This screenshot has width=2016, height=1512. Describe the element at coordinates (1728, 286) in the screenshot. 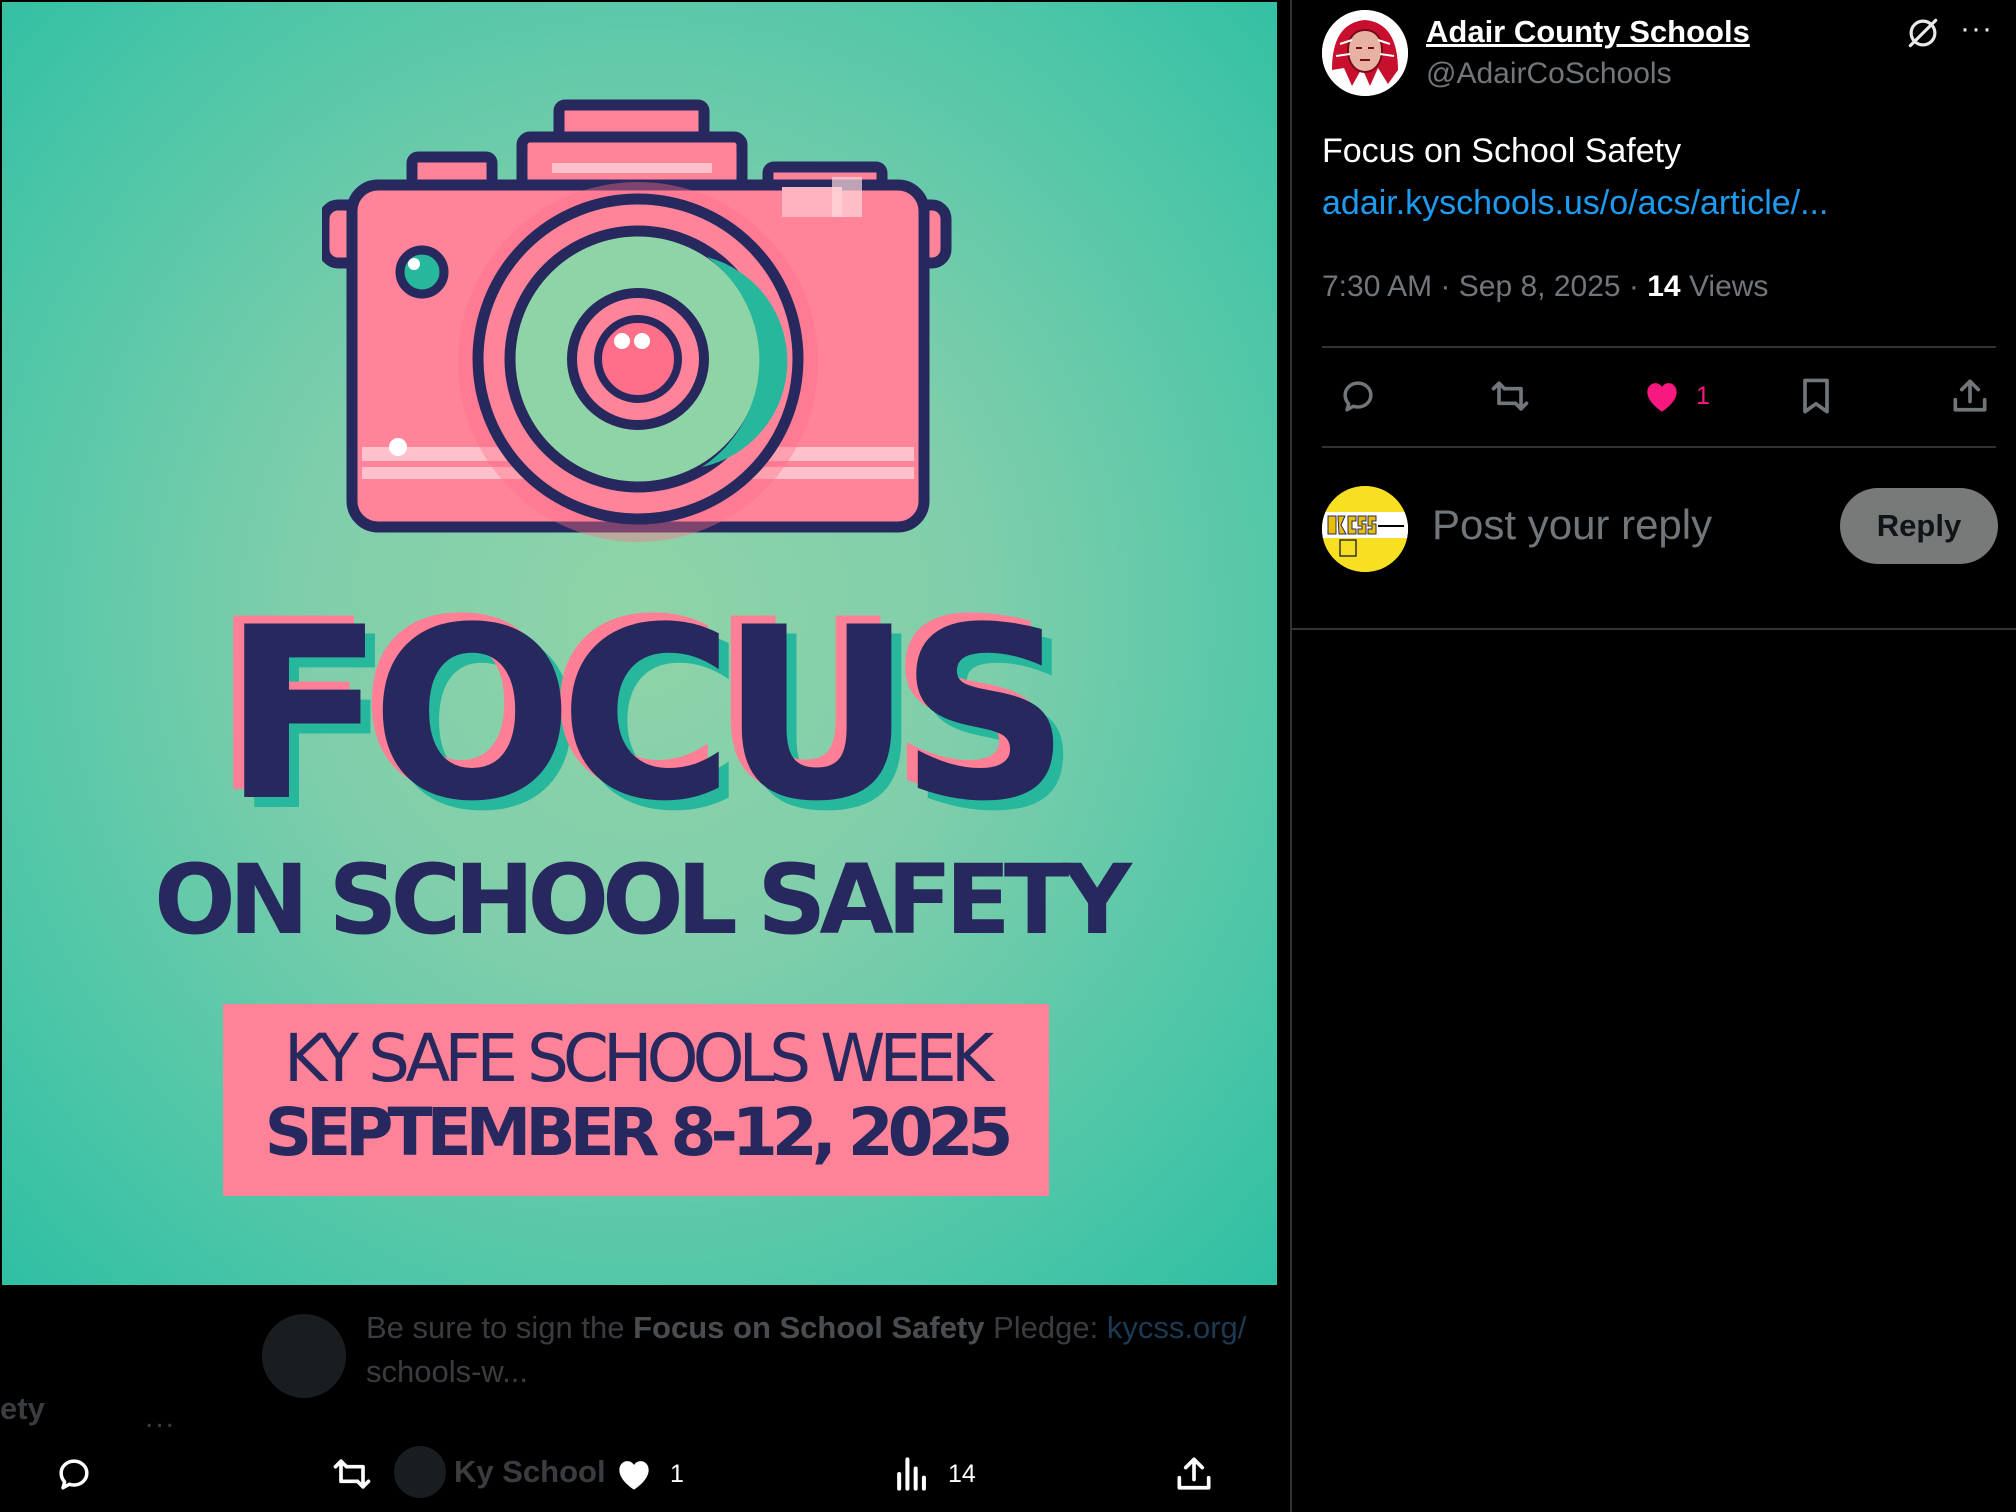

I see `post-views-label: Views` at that location.